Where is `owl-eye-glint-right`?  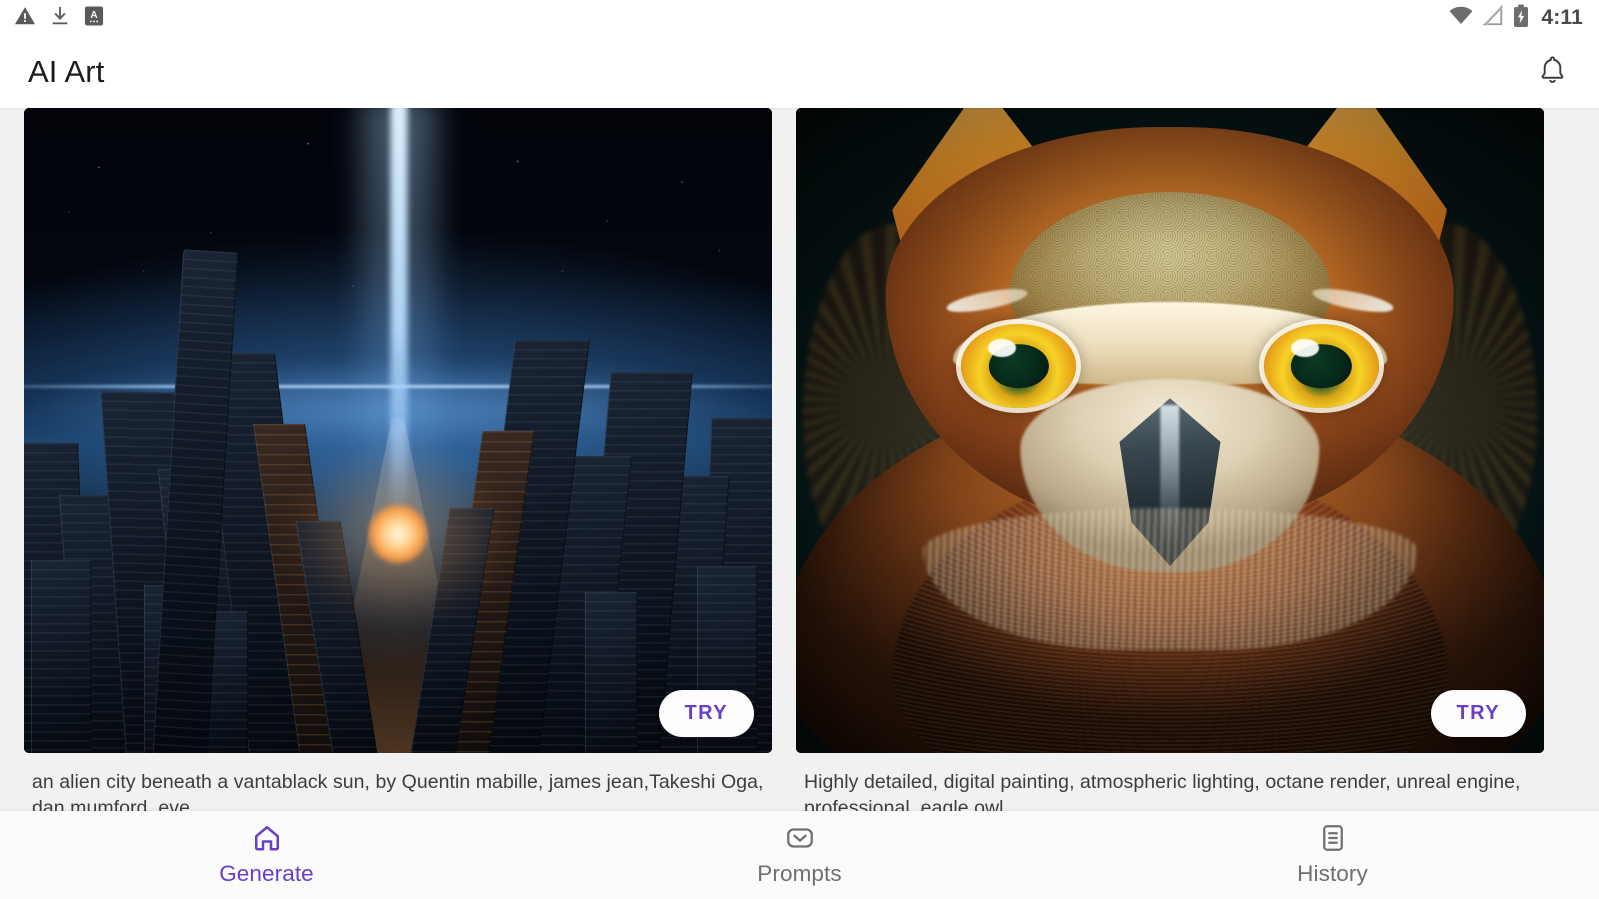
owl-eye-glint-right is located at coordinates (1305, 348).